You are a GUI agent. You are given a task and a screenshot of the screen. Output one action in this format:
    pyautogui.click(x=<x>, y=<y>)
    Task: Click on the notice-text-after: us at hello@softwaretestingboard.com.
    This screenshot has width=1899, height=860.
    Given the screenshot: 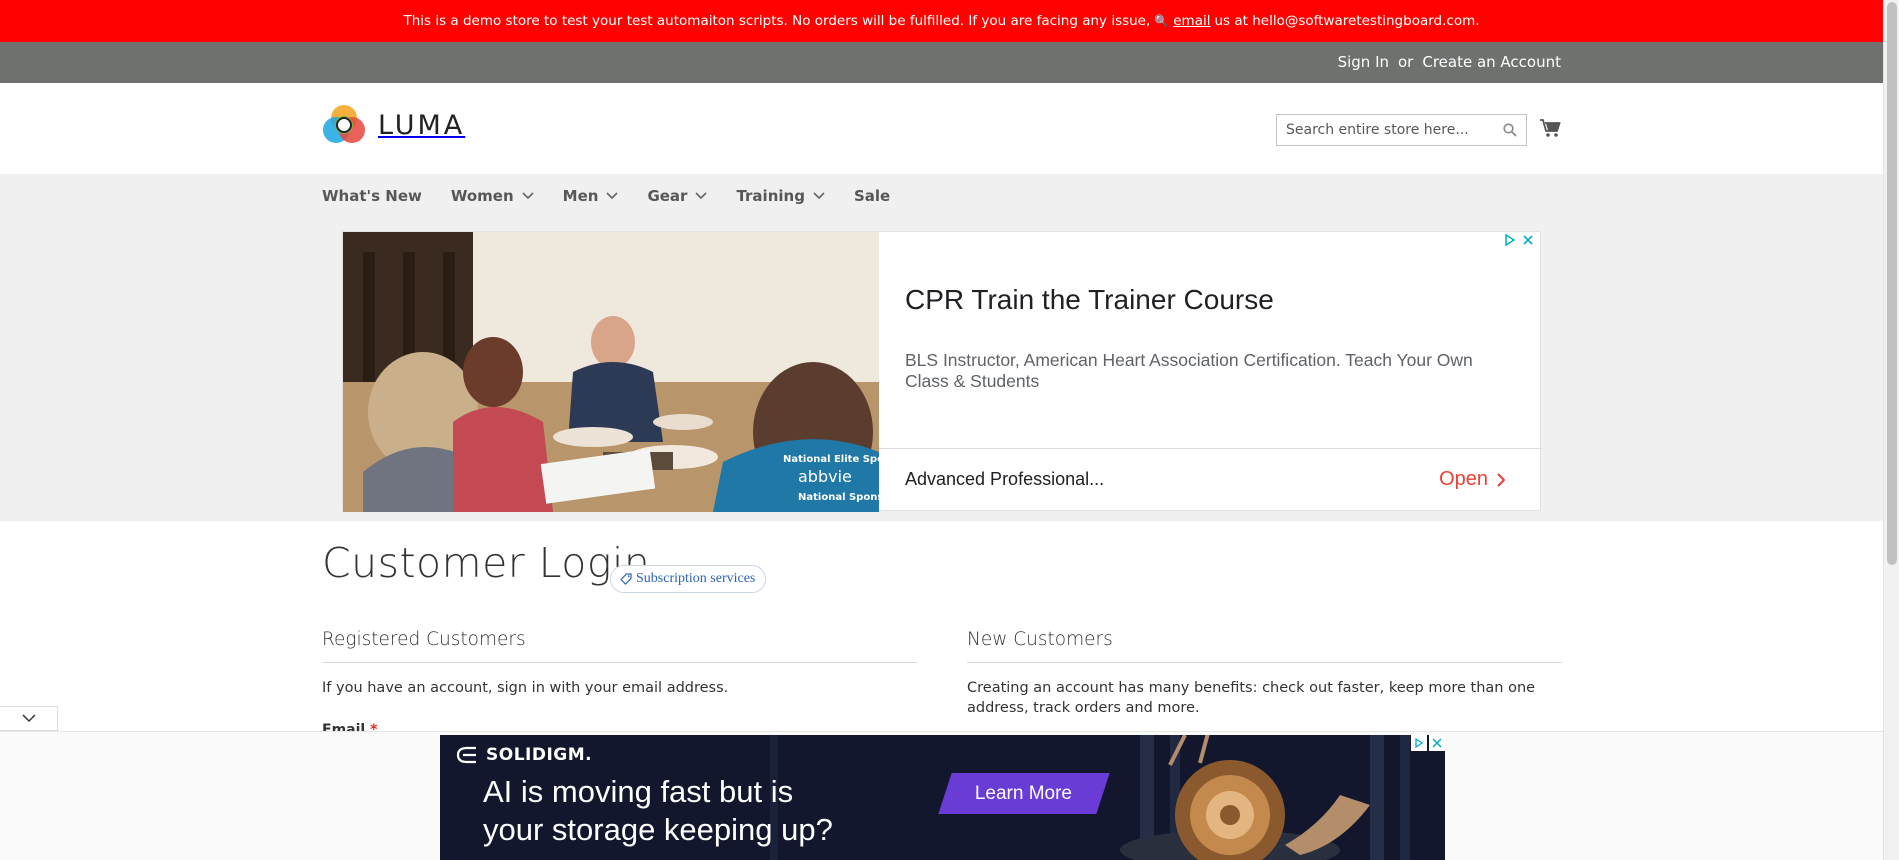 What is the action you would take?
    pyautogui.click(x=1347, y=21)
    